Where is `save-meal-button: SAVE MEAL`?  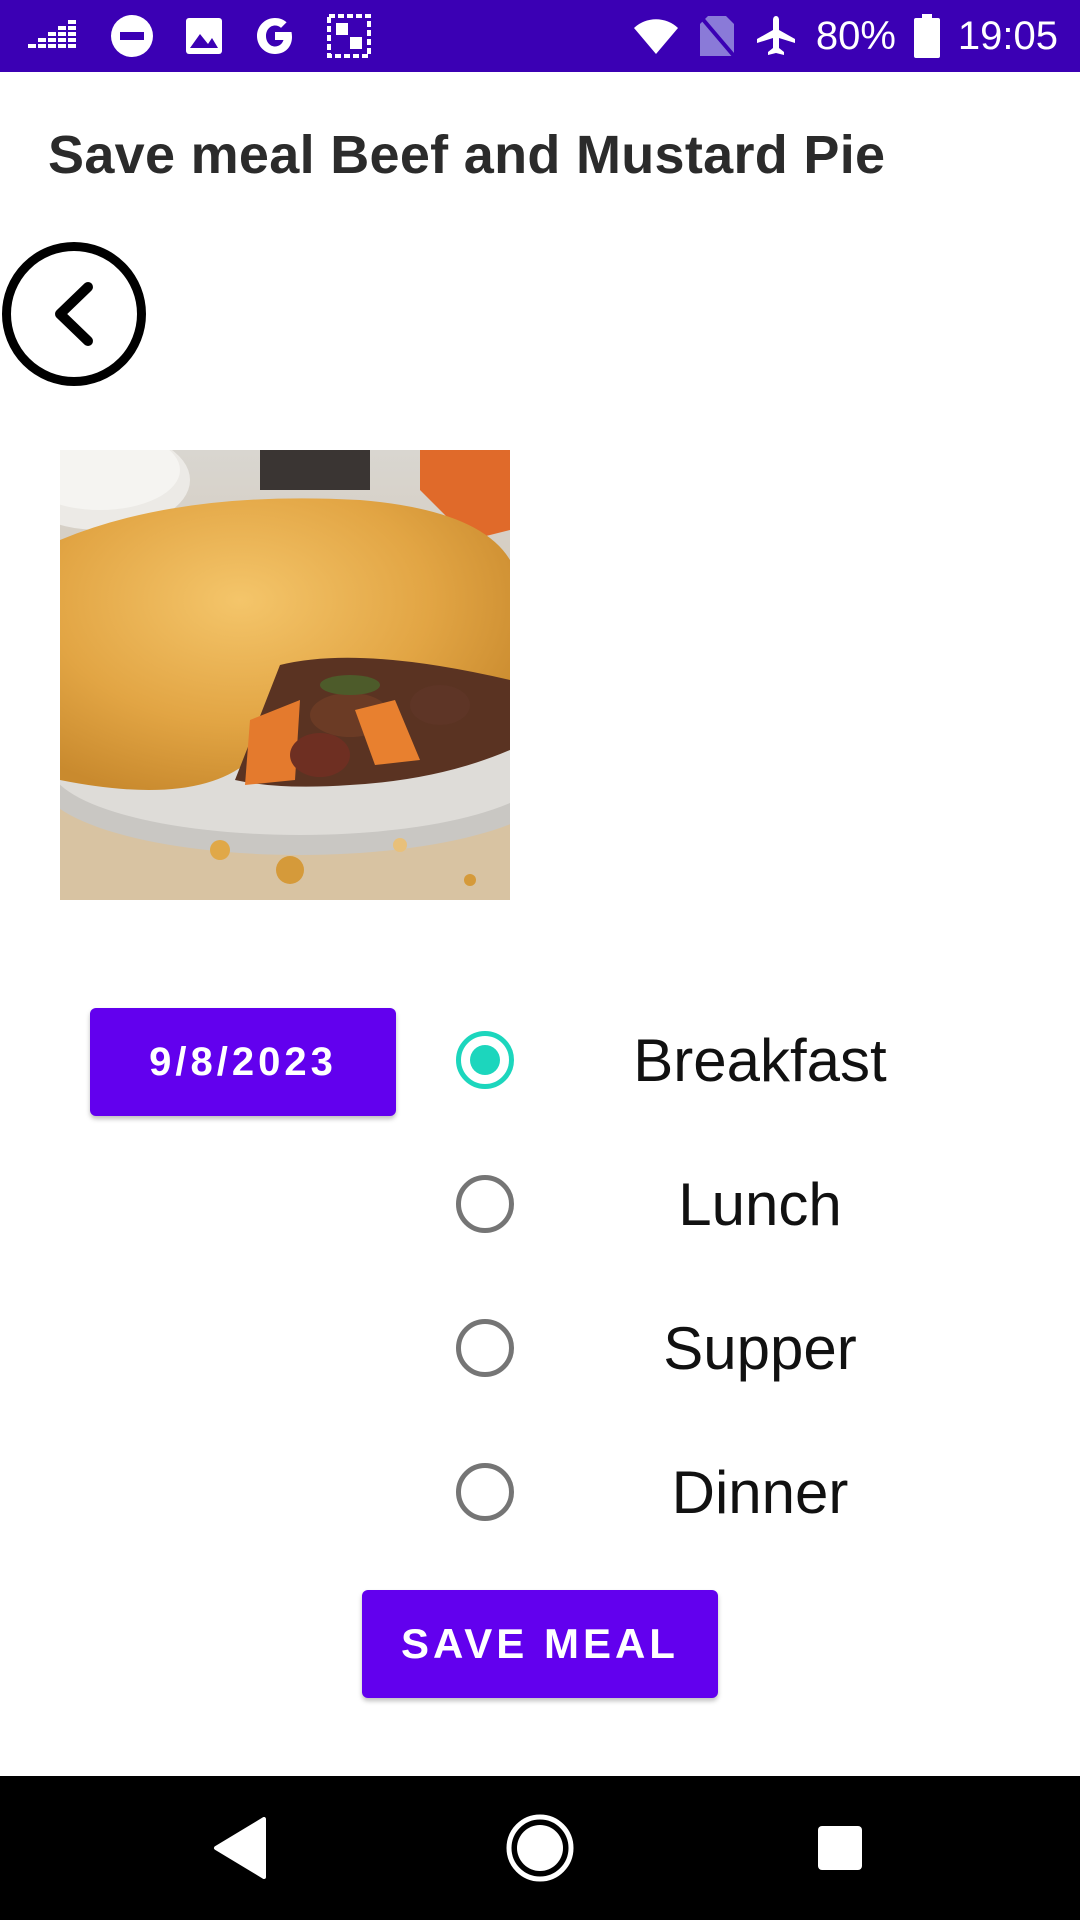
save-meal-button: SAVE MEAL is located at coordinates (540, 1644).